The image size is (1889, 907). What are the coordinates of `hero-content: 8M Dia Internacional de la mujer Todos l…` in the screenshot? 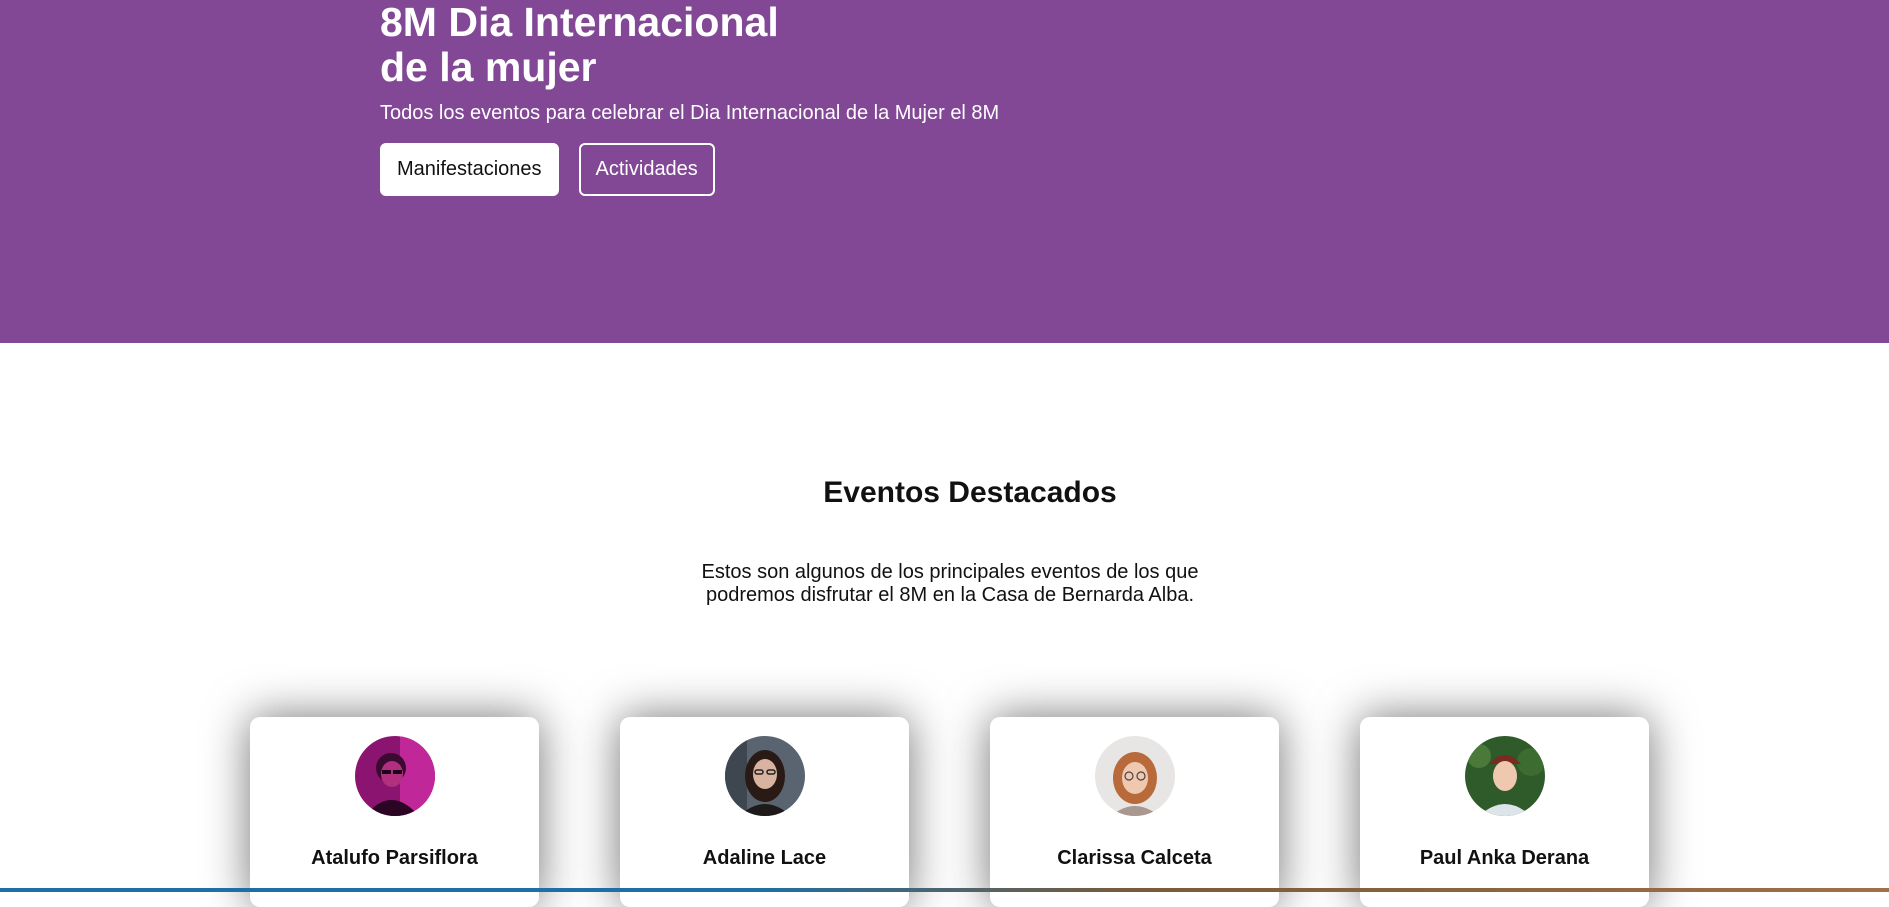 It's located at (689, 98).